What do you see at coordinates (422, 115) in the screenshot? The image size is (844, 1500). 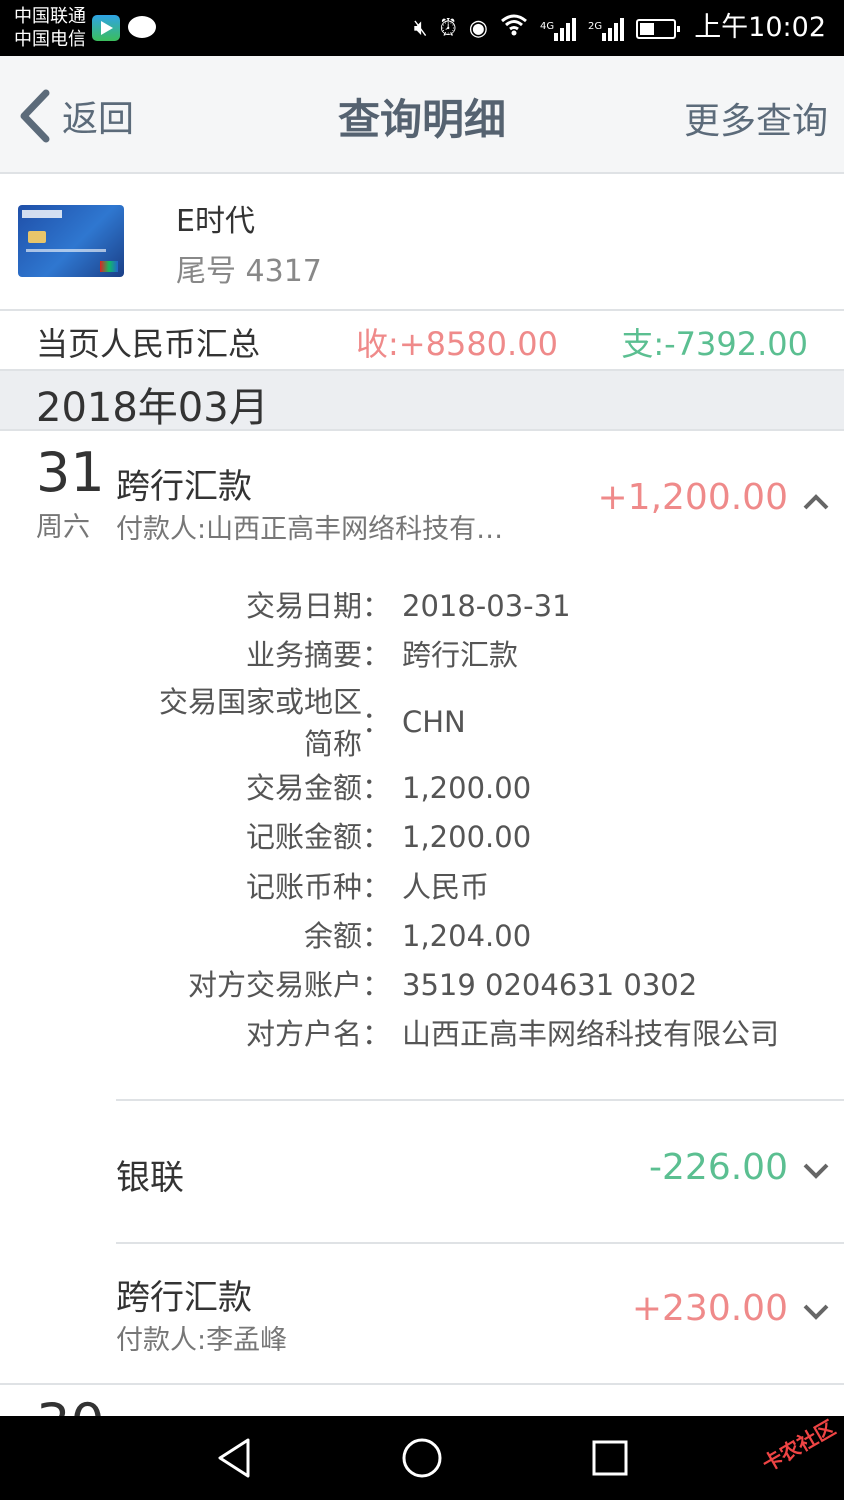 I see `app-header: 返回 查询明细 更多查询` at bounding box center [422, 115].